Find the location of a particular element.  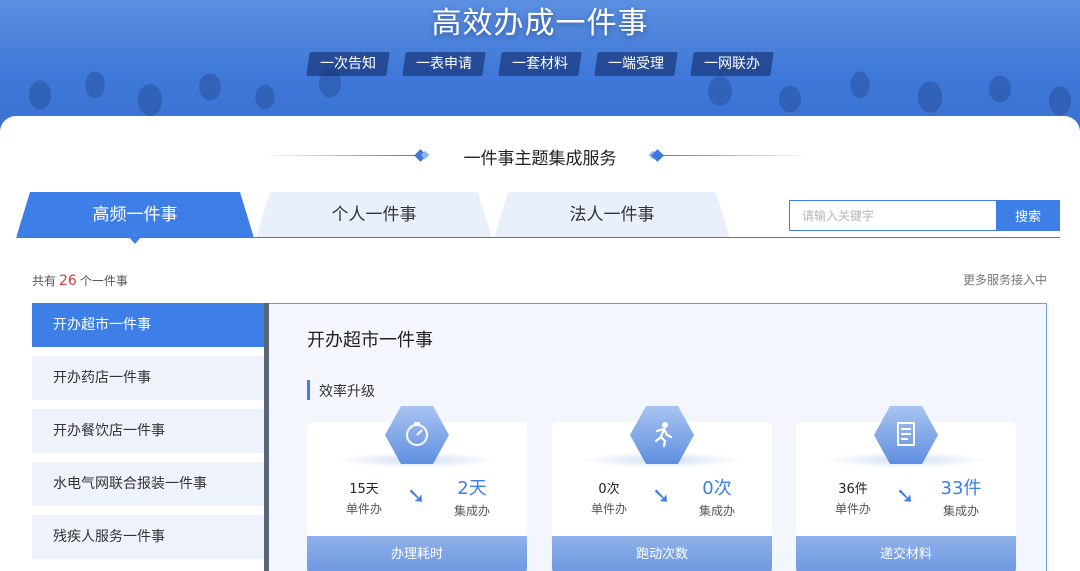

single-handling: 36件 单件办 is located at coordinates (853, 497).